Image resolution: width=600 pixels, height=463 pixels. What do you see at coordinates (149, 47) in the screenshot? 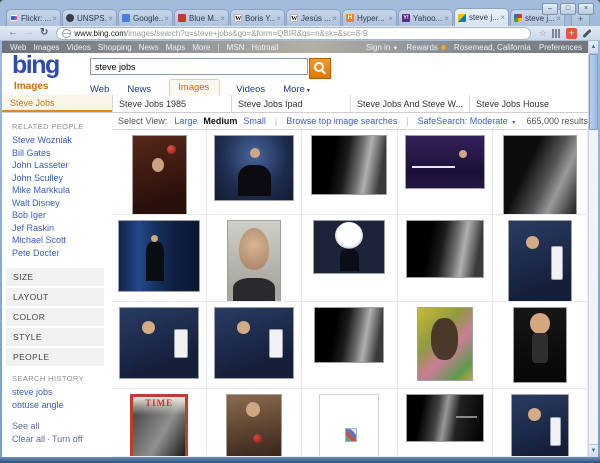
I see `bing-nav-link: News` at bounding box center [149, 47].